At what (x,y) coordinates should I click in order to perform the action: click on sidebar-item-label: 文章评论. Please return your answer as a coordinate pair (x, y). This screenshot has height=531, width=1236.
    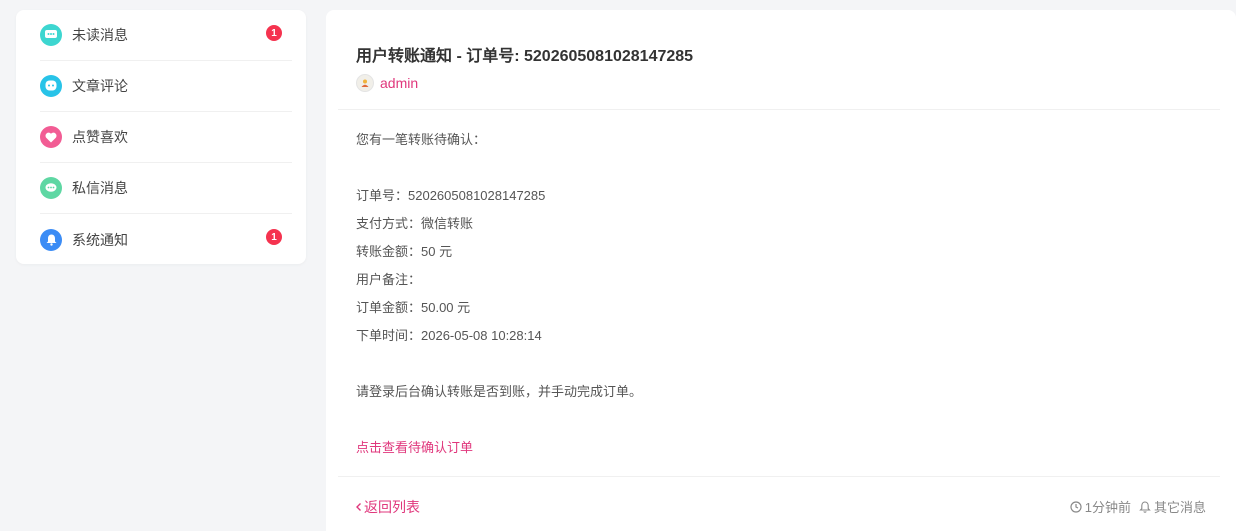
    Looking at the image, I should click on (100, 86).